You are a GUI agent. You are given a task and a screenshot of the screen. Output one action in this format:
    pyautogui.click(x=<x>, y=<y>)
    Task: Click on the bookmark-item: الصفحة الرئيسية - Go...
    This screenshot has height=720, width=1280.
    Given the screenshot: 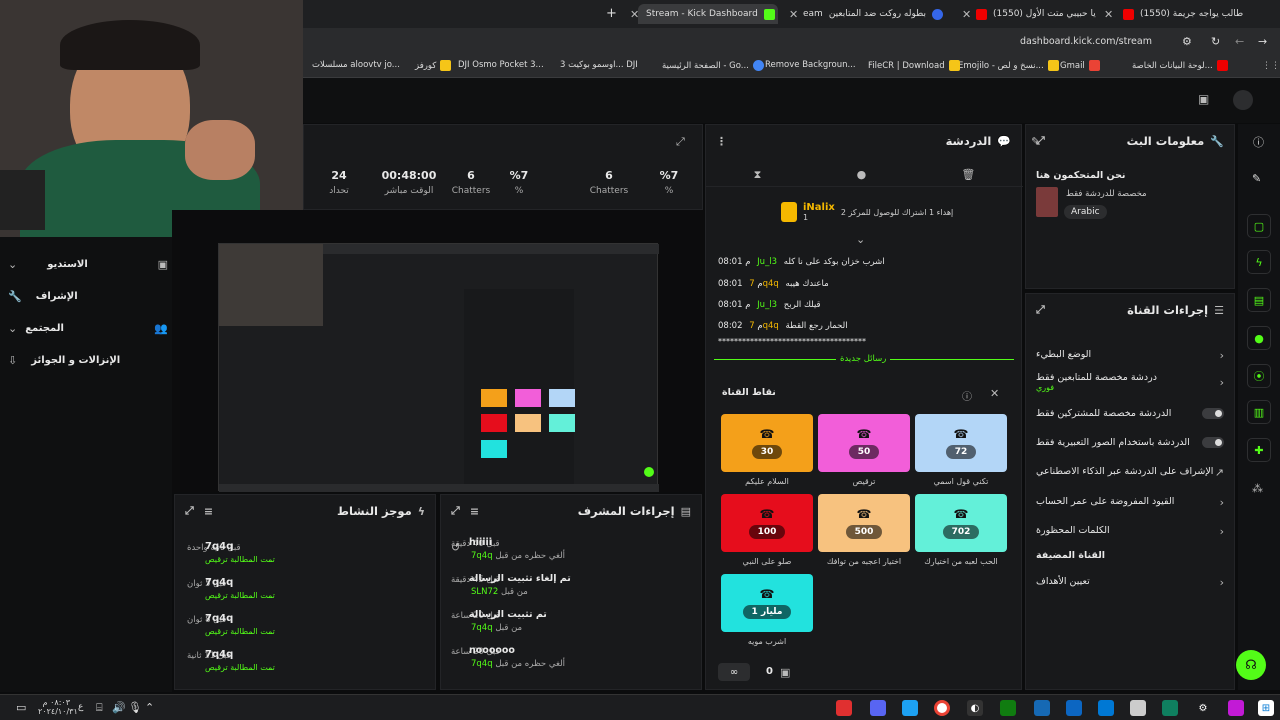 What is the action you would take?
    pyautogui.click(x=713, y=65)
    